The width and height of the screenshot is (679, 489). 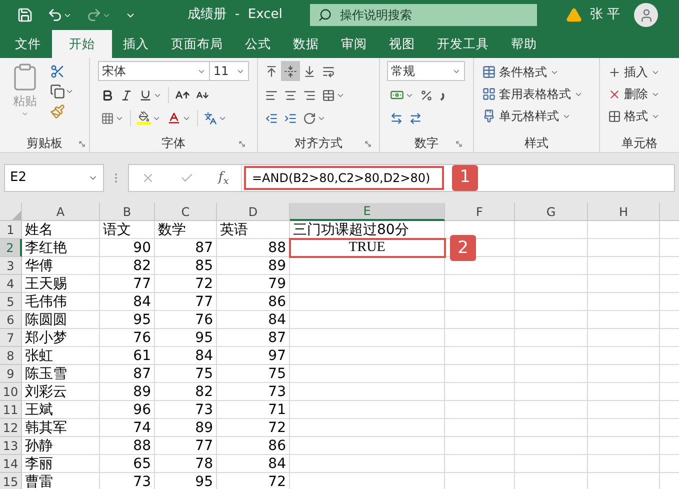 What do you see at coordinates (136, 44) in the screenshot?
I see `ribbon-tab: 插入` at bounding box center [136, 44].